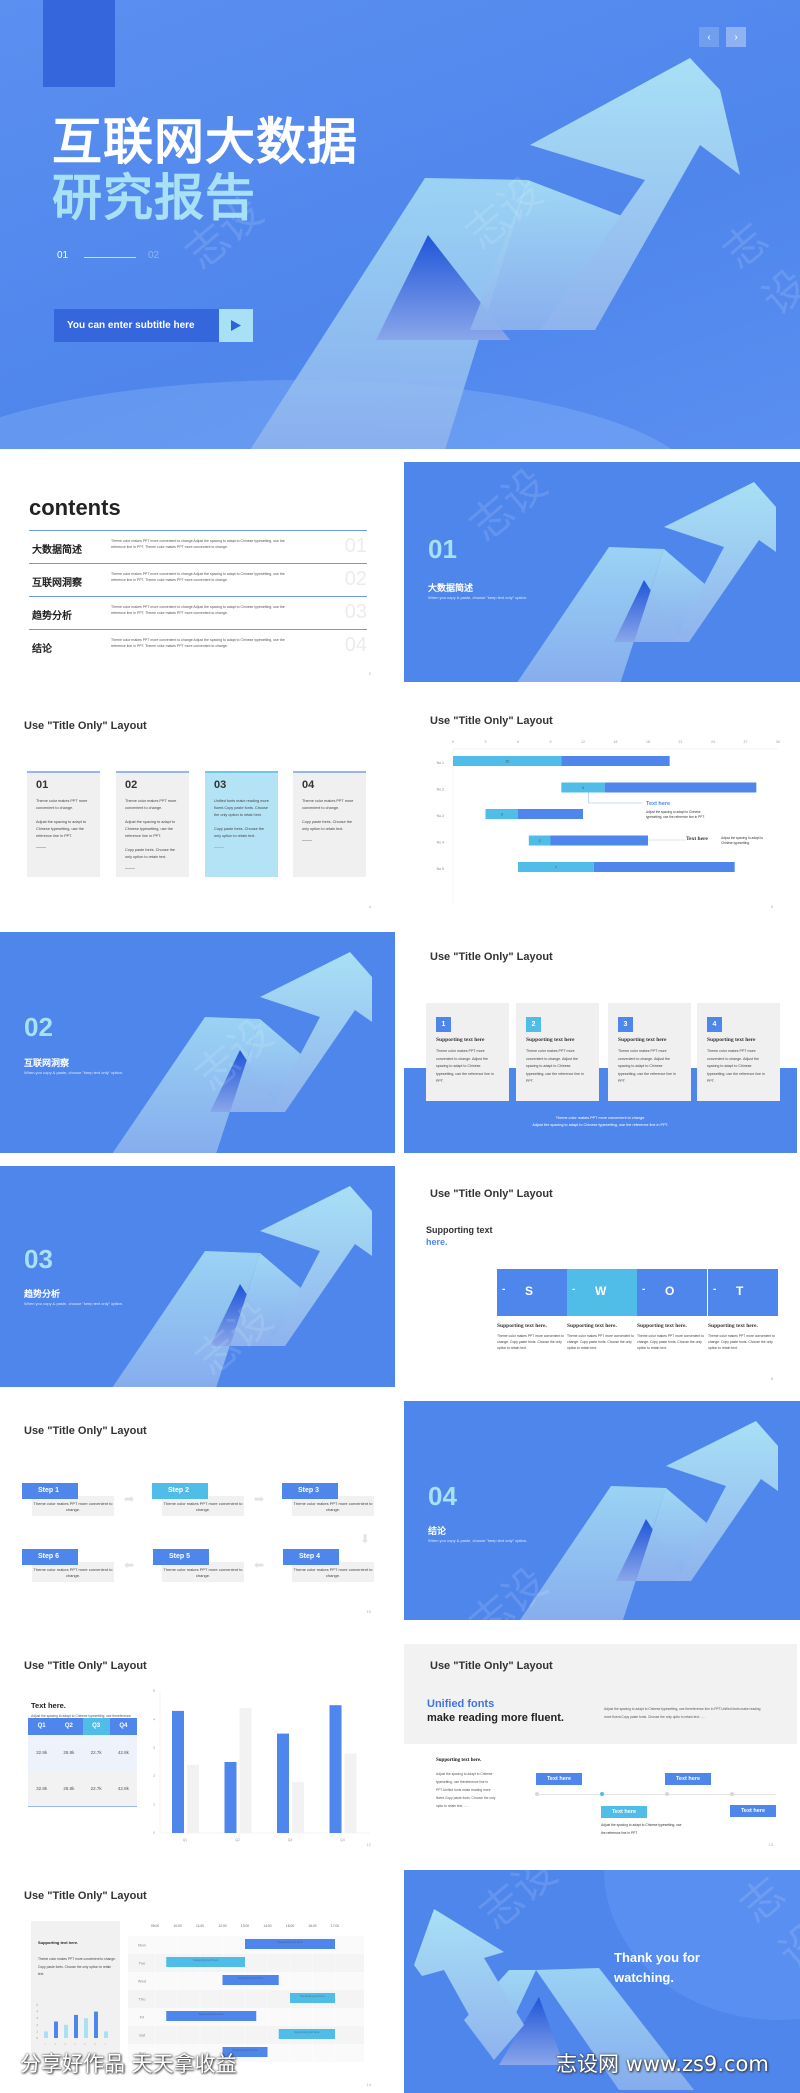 The image size is (800, 2093). What do you see at coordinates (461, 1704) in the screenshot?
I see `highlight-title: Unified fonts` at bounding box center [461, 1704].